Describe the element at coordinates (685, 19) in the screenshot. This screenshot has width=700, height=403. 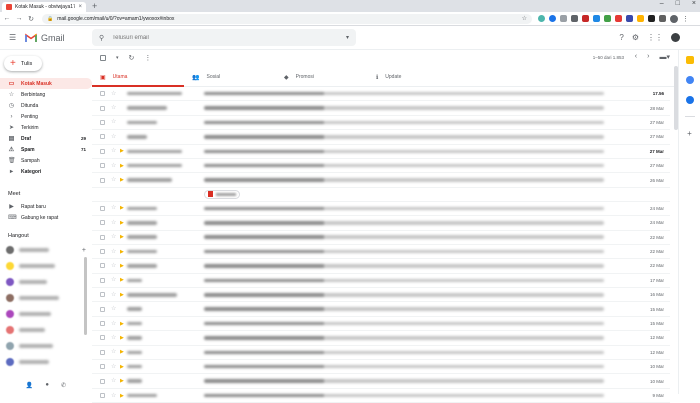
I see `browser-menu-icon: ⋮` at that location.